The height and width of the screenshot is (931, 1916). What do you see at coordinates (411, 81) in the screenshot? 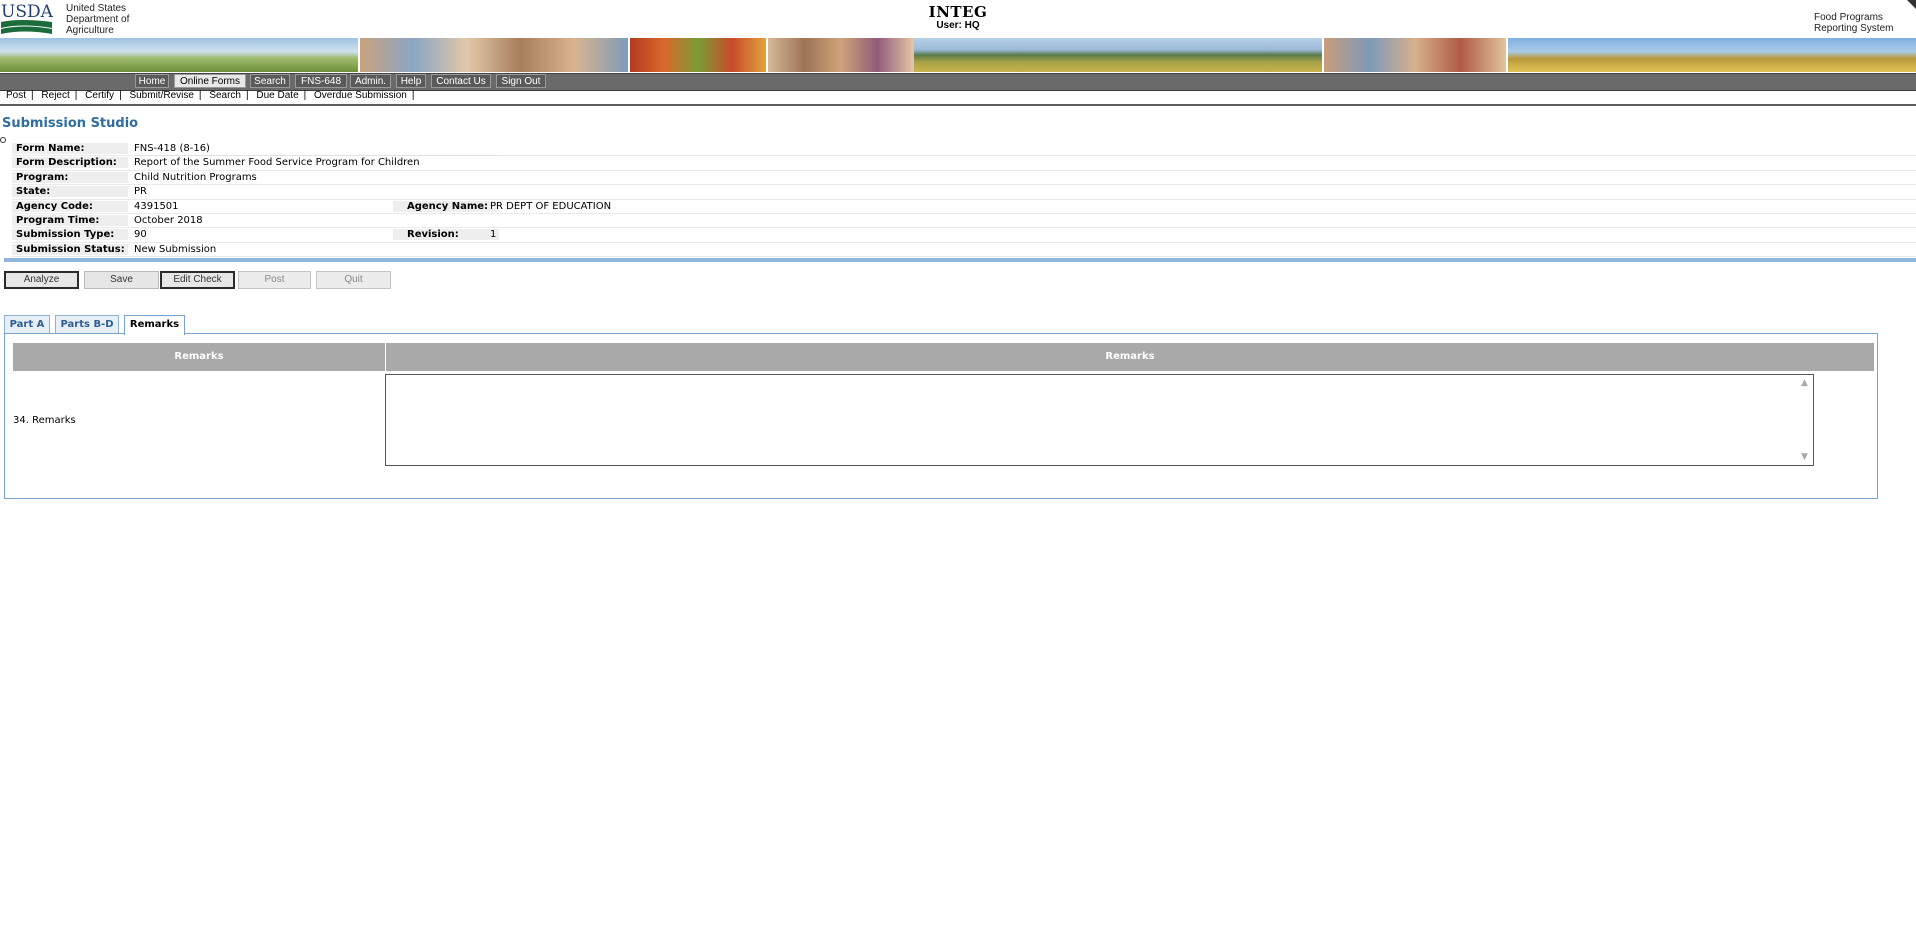
I see `nav-help: Help` at bounding box center [411, 81].